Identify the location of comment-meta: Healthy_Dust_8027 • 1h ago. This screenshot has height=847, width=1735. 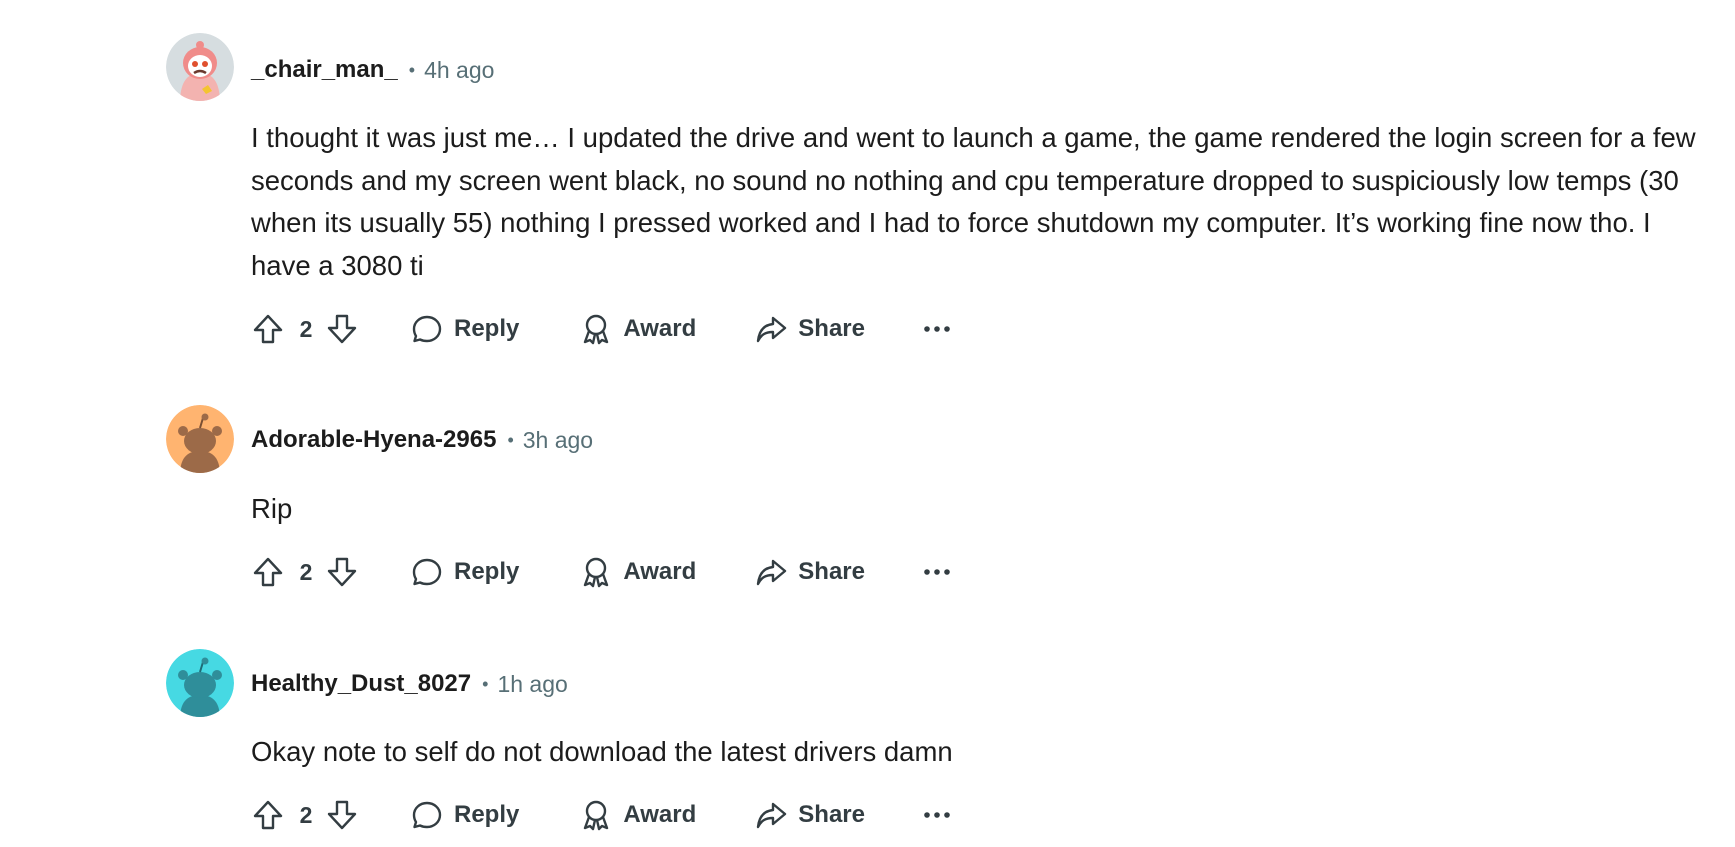
(409, 684).